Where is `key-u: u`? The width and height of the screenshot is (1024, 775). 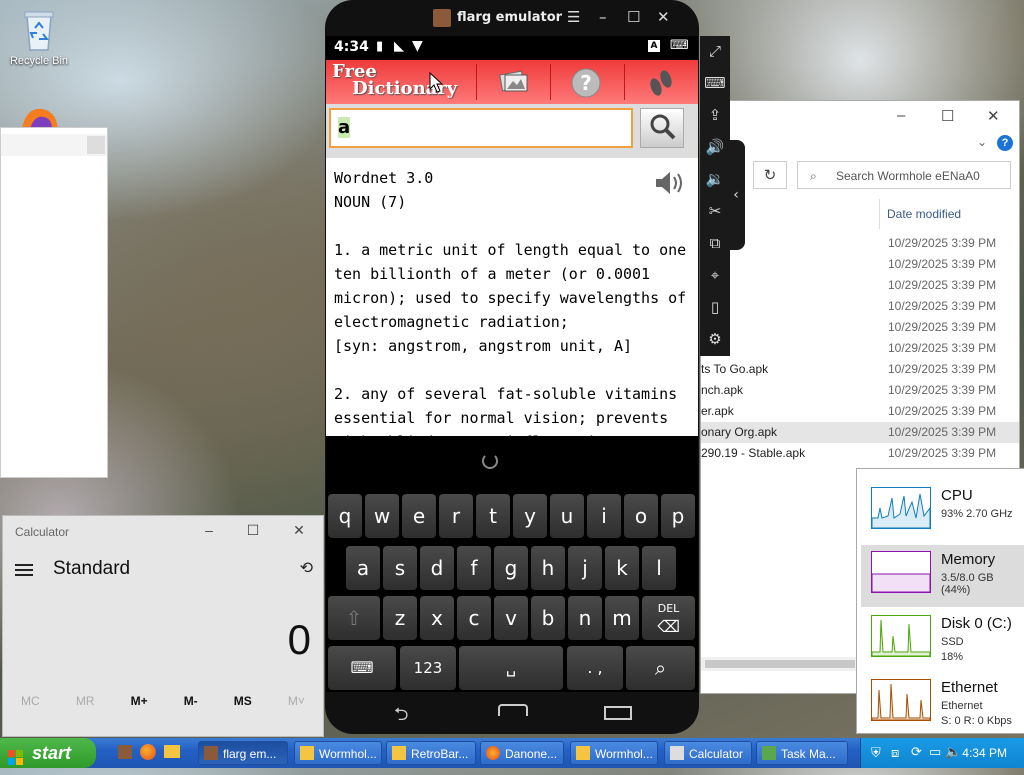
key-u: u is located at coordinates (567, 516).